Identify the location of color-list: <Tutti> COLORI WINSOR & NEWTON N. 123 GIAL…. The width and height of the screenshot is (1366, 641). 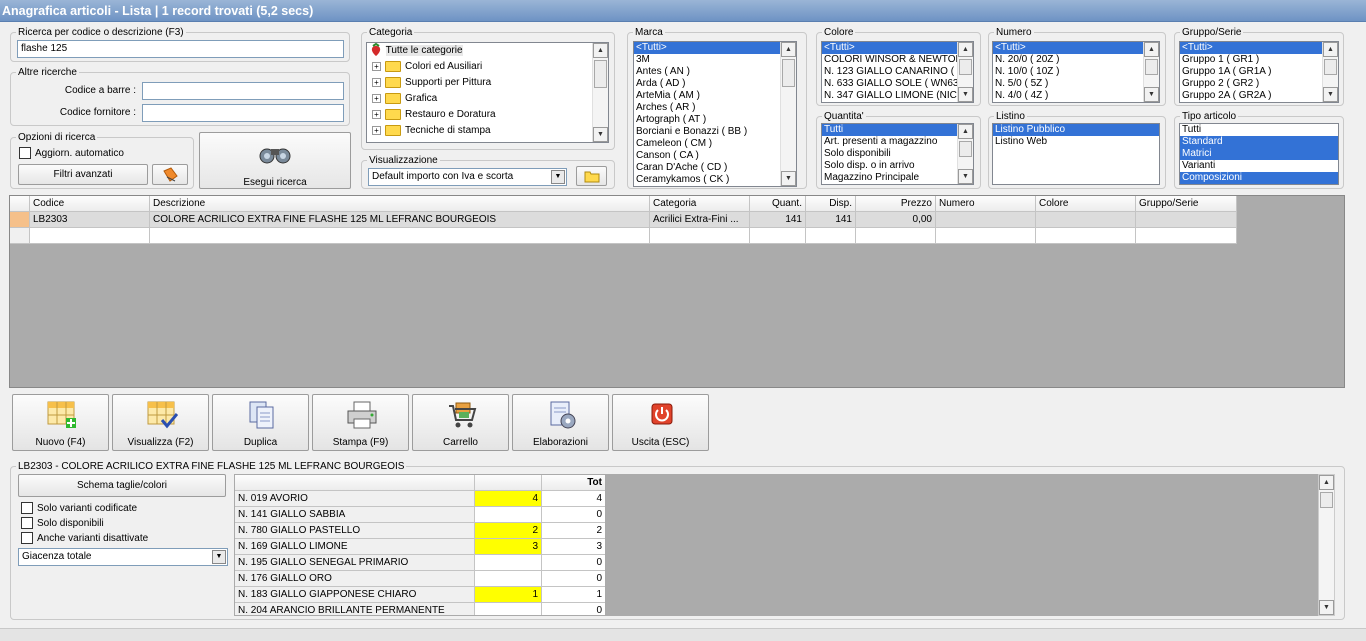
(897, 72).